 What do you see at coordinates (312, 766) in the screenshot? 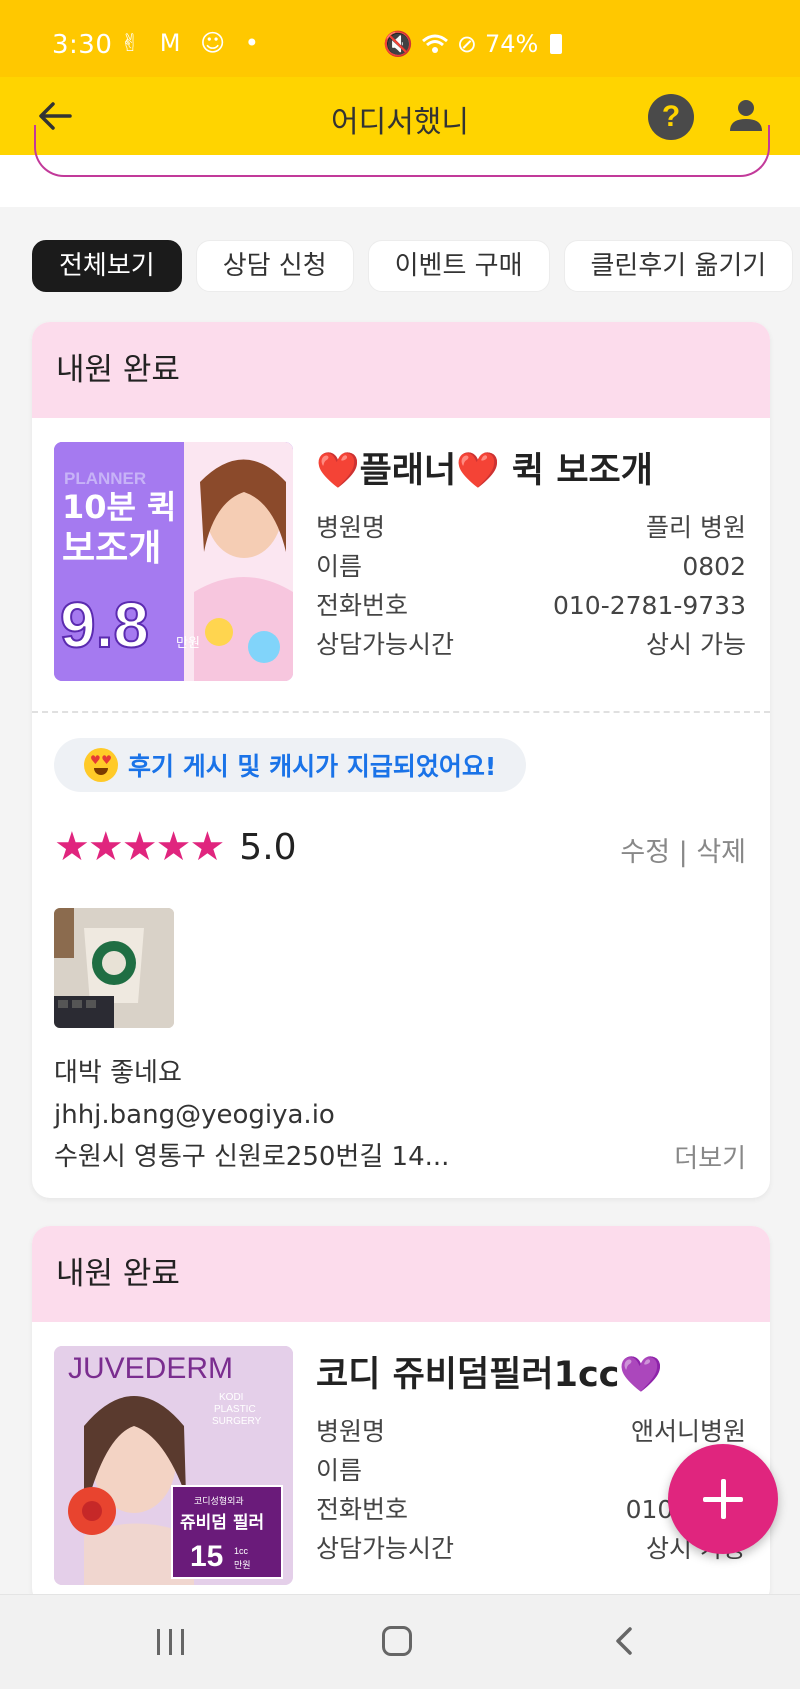
I see `notice-text: 후기 게시 및 캐시가 지급되었어요!` at bounding box center [312, 766].